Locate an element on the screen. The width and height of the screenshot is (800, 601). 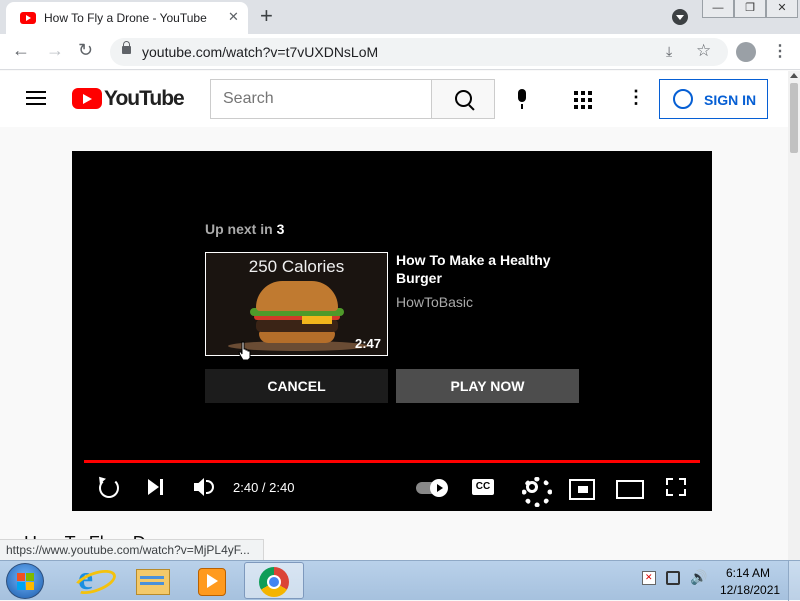
tab-title: How To Fly a Drone - YouTube is located at coordinates (125, 18).